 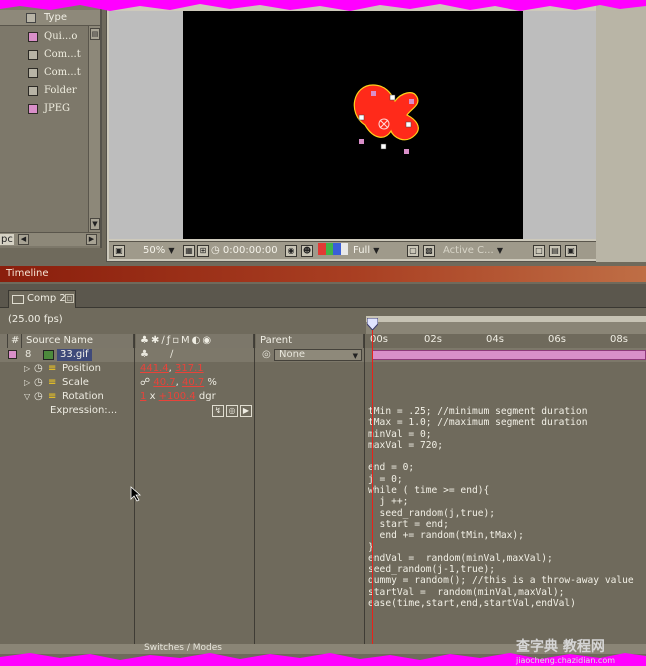 What do you see at coordinates (501, 456) in the screenshot?
I see `expression-line` at bounding box center [501, 456].